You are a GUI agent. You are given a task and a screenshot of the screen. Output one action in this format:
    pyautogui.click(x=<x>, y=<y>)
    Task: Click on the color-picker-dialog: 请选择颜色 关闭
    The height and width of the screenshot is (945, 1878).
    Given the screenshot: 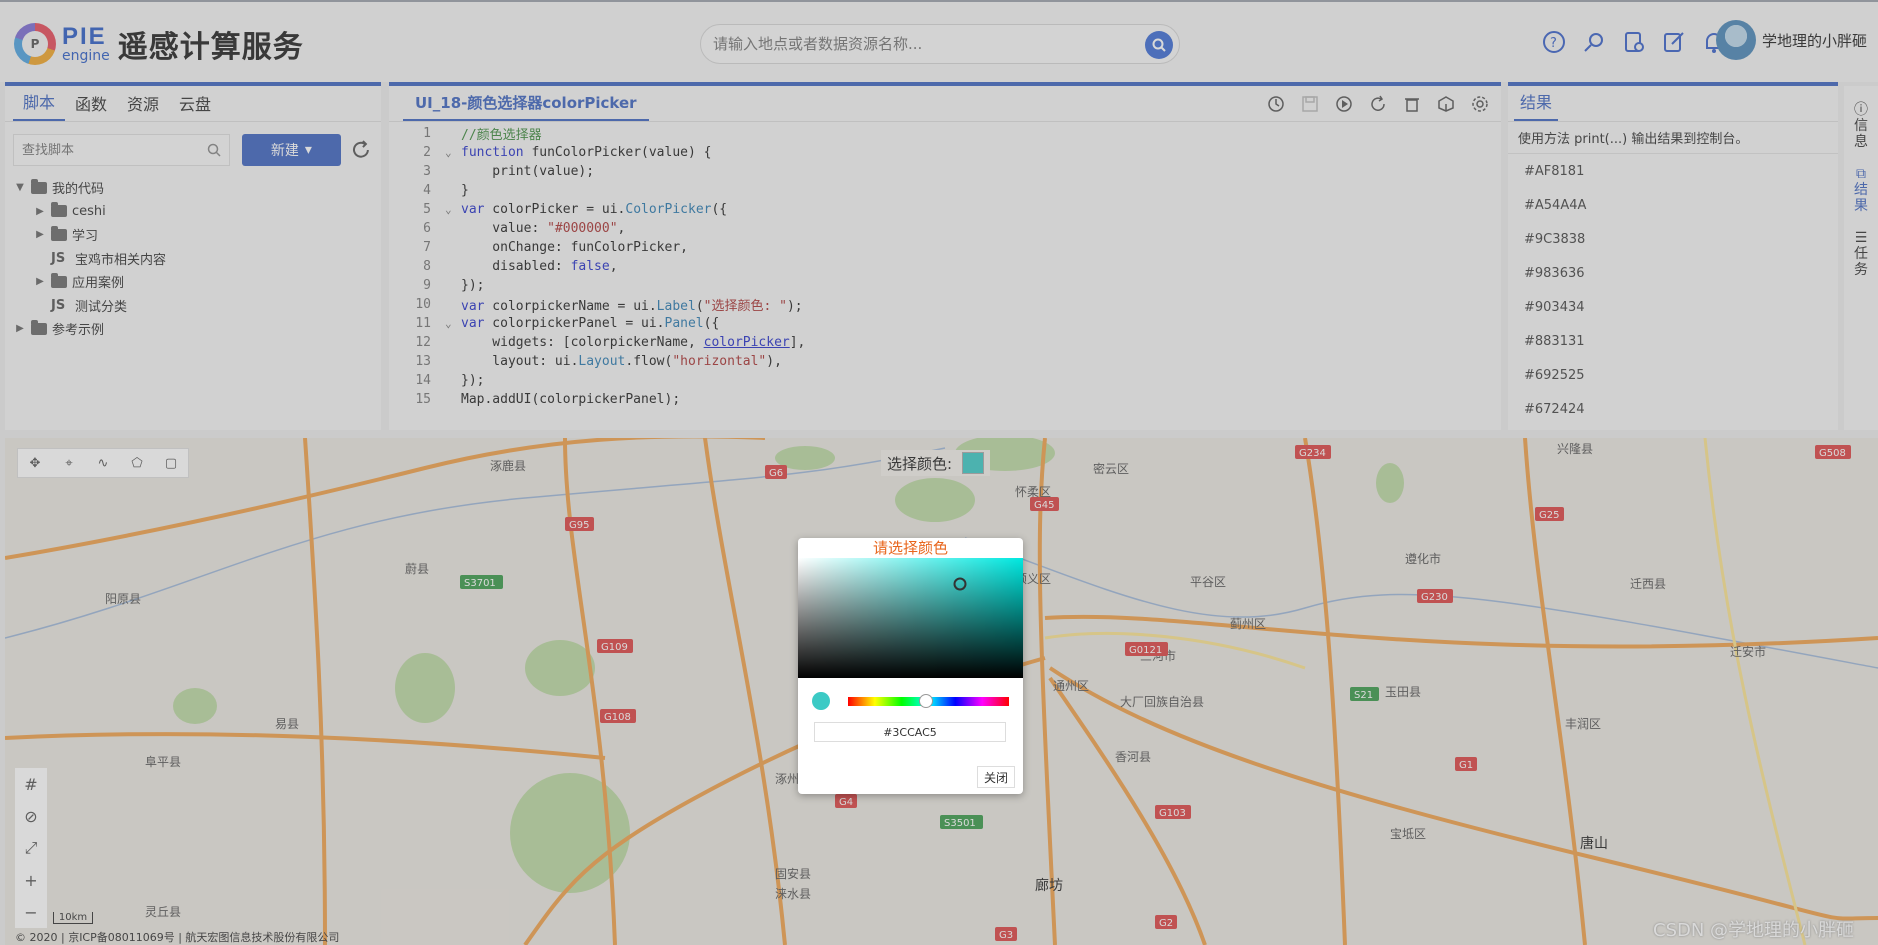 What is the action you would take?
    pyautogui.click(x=910, y=666)
    